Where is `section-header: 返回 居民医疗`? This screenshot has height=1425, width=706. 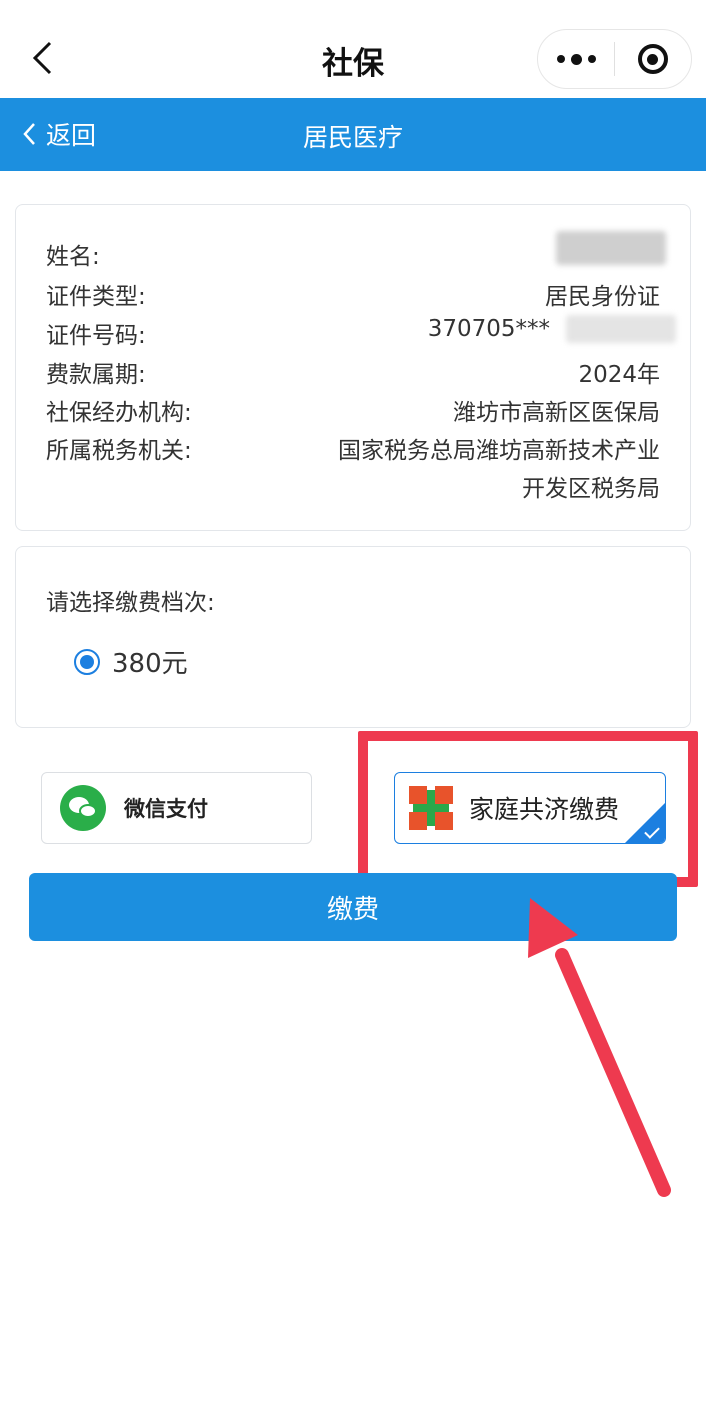
section-header: 返回 居民医疗 is located at coordinates (353, 134).